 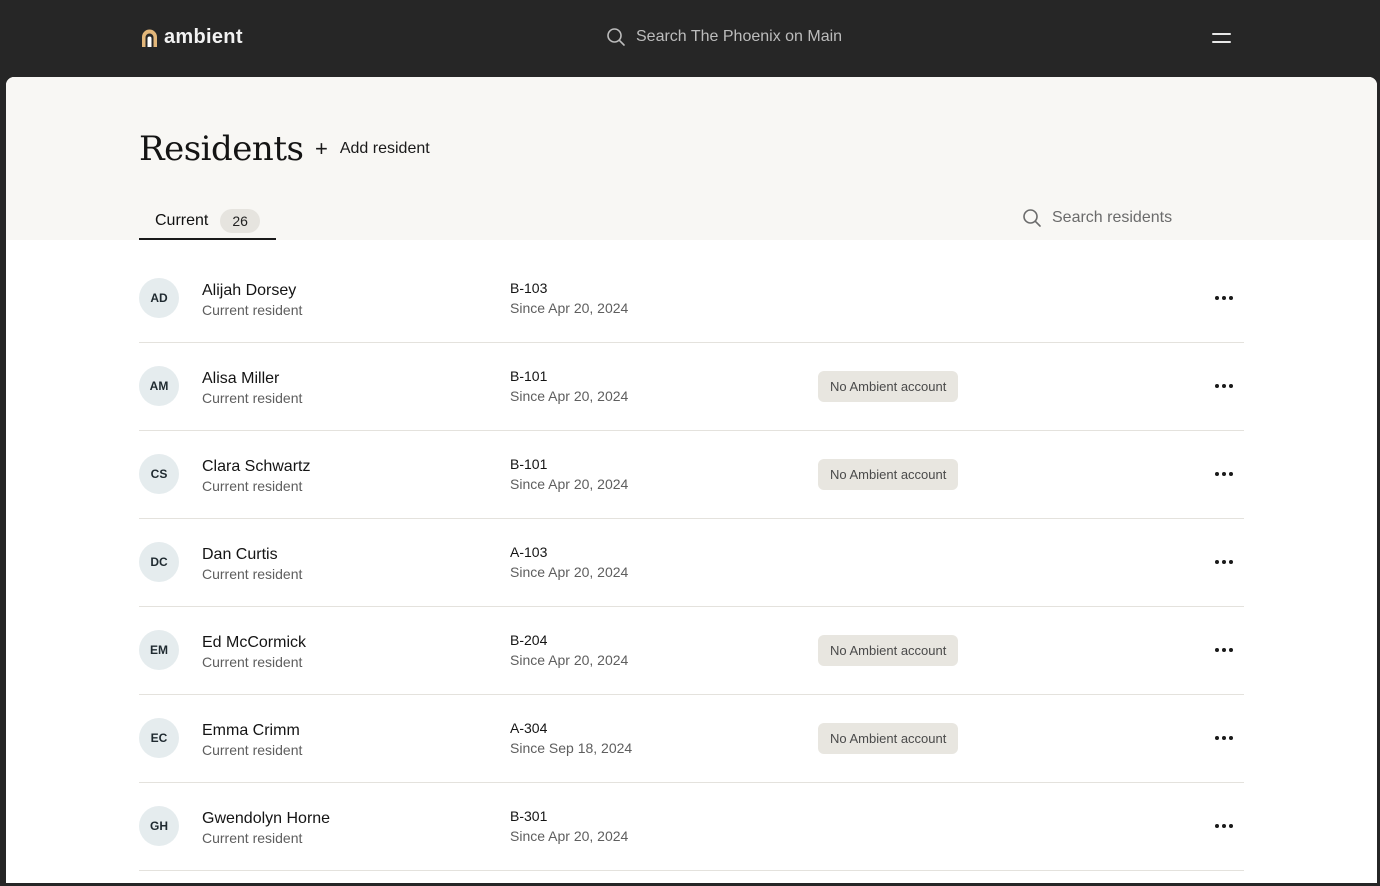 I want to click on resident-name: Gwendolyn Horne, so click(x=266, y=818).